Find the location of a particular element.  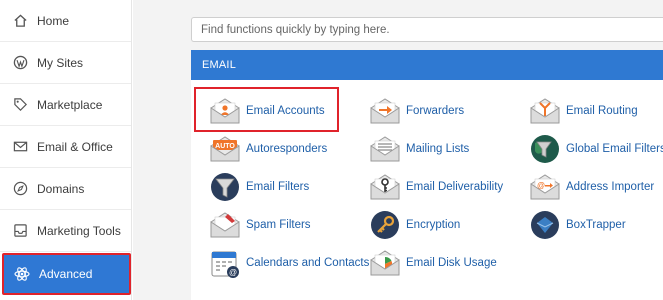

sidebar-item-label: Marketing Tools is located at coordinates (79, 230).